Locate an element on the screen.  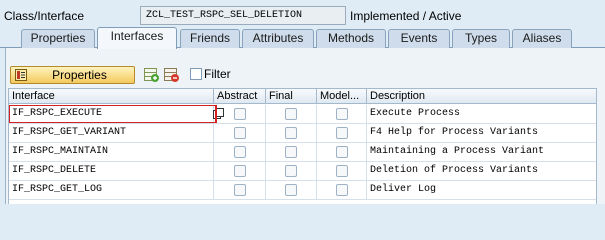
add-row-icon is located at coordinates (151, 74).